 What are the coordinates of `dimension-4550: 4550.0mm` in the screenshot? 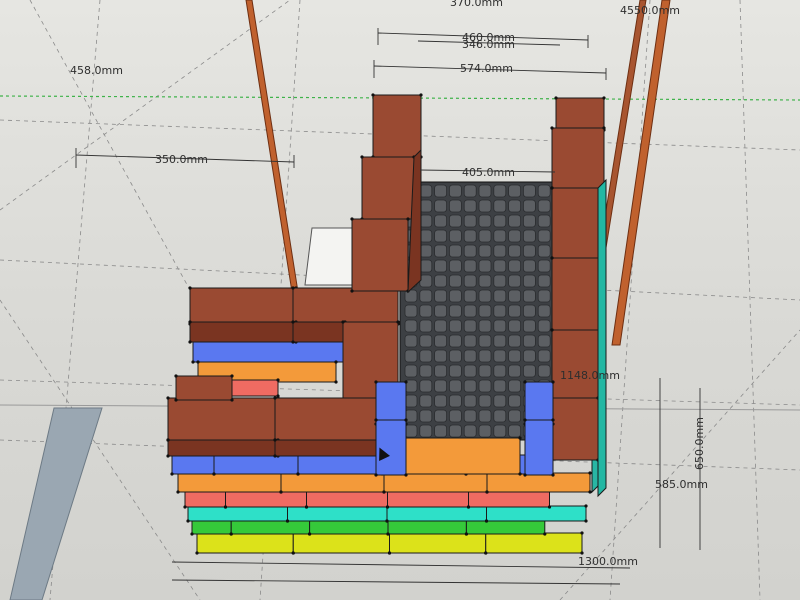 It's located at (650, 10).